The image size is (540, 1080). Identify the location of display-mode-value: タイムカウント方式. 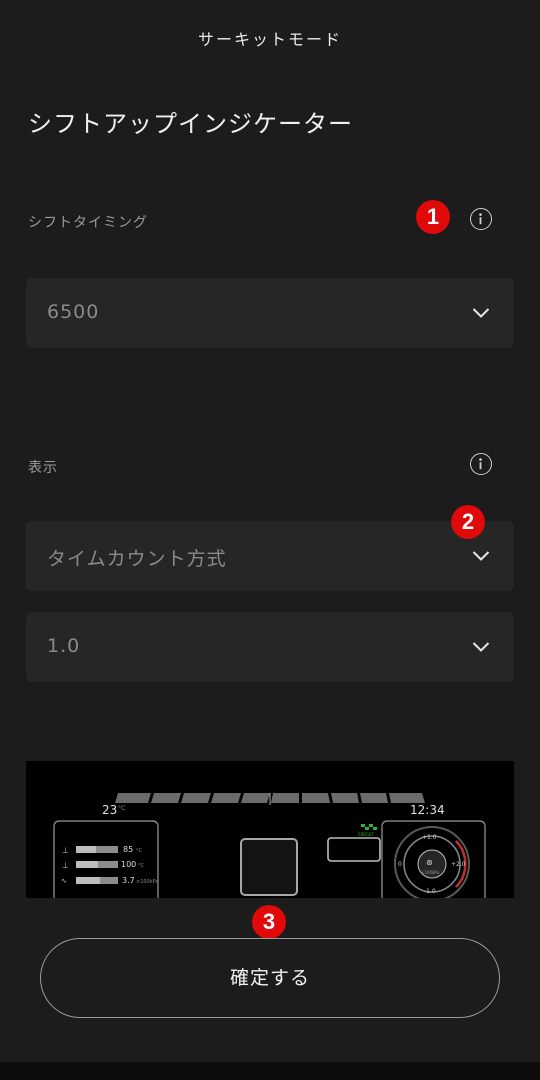
(137, 559).